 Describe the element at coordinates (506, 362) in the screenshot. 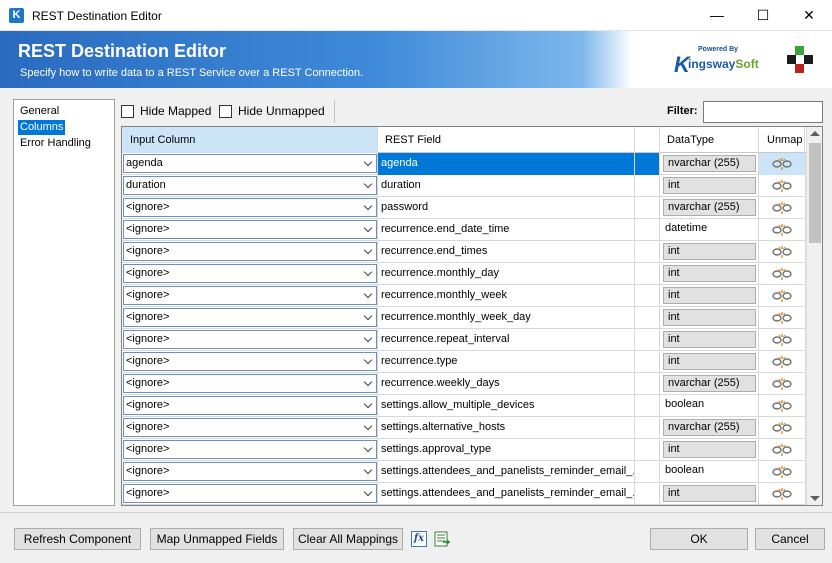

I see `rest-field-cell: recurrence.type` at that location.